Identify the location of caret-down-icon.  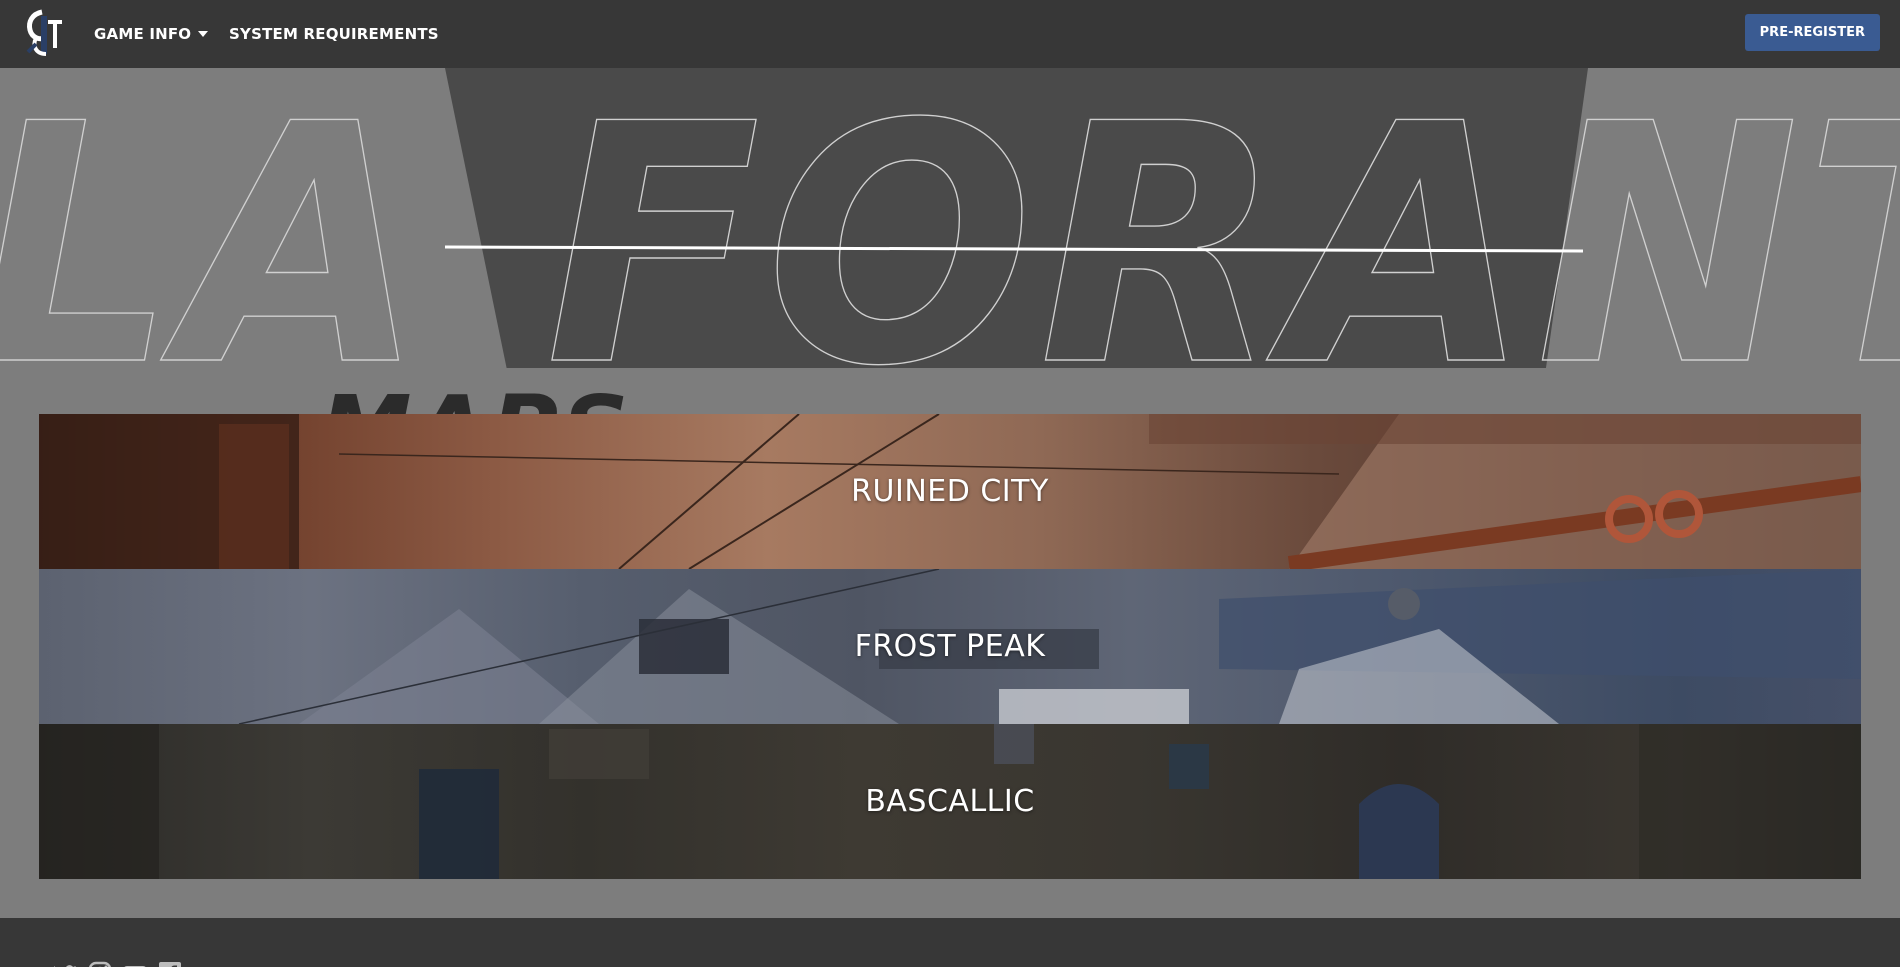
(203, 34).